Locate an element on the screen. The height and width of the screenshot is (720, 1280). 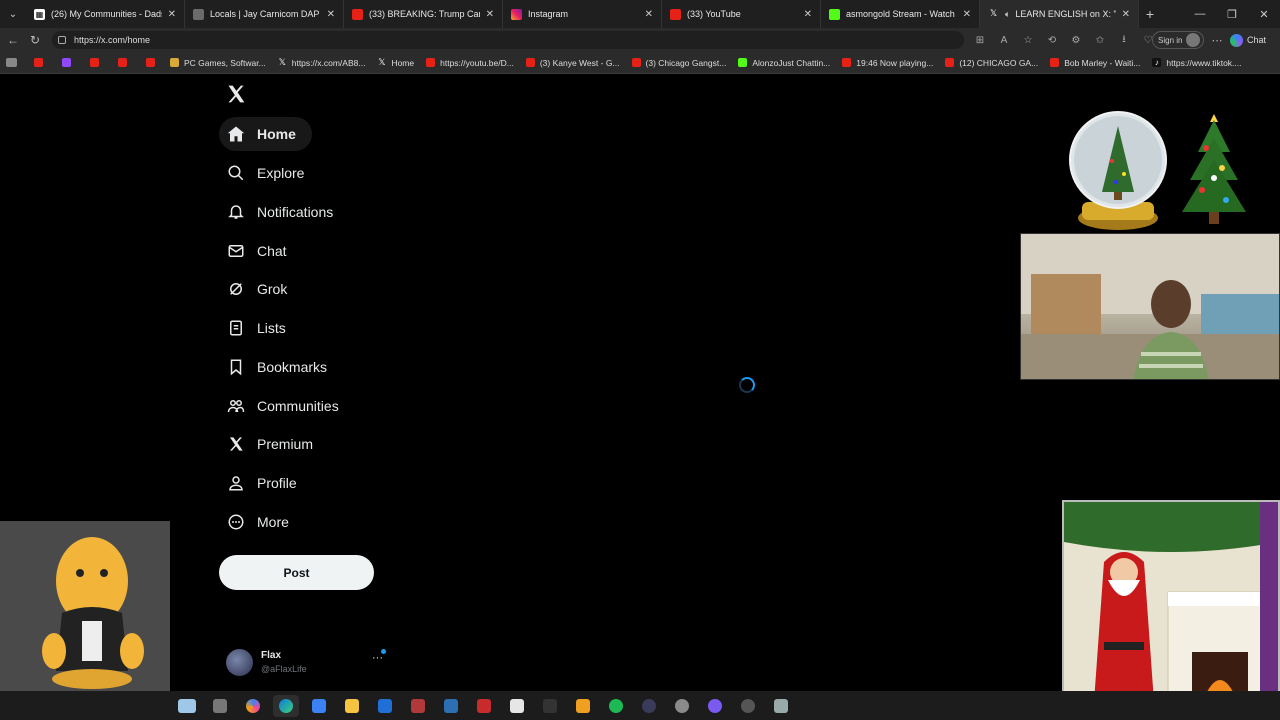
app-available-icon: ⊞ is located at coordinates (980, 40).